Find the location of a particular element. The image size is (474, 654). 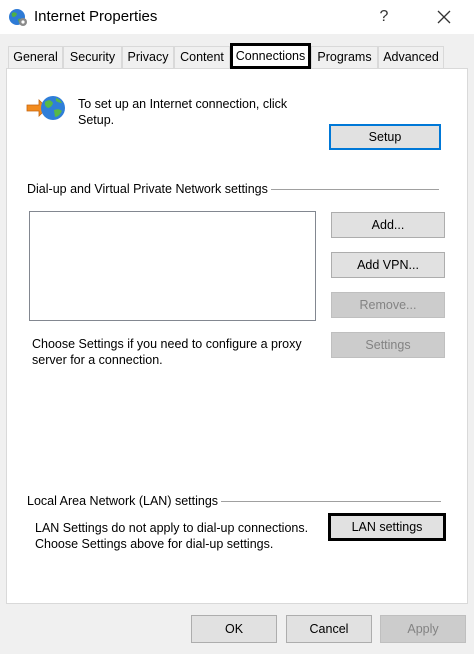

setup-button: Setup is located at coordinates (385, 137).